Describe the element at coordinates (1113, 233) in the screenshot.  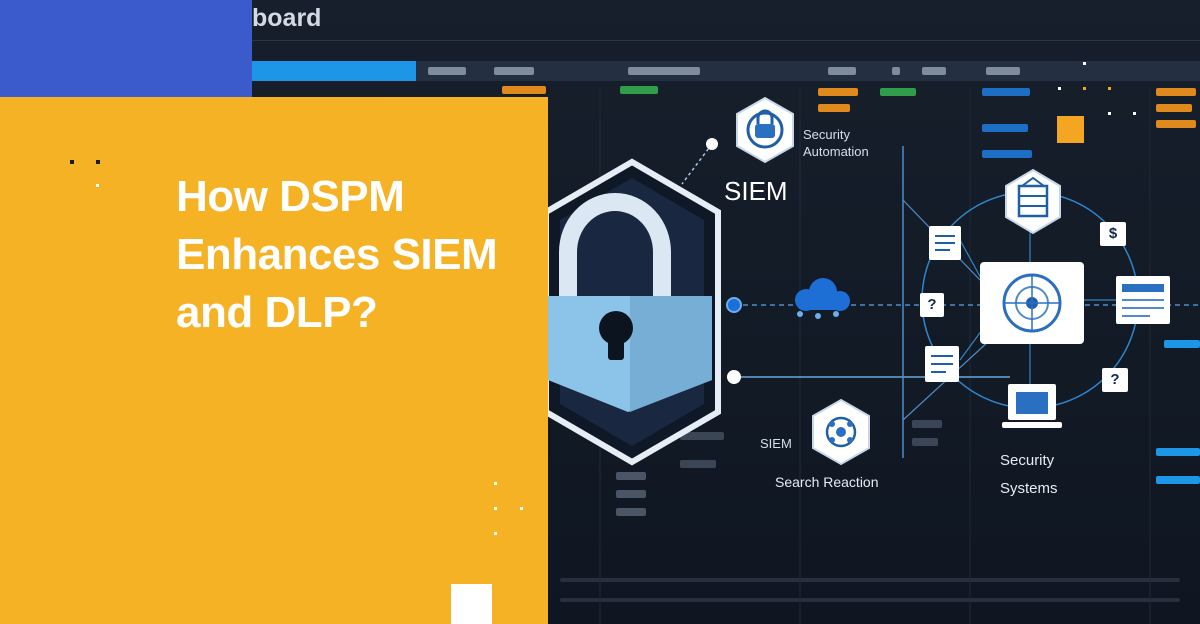
I see `dollar-badge: $` at that location.